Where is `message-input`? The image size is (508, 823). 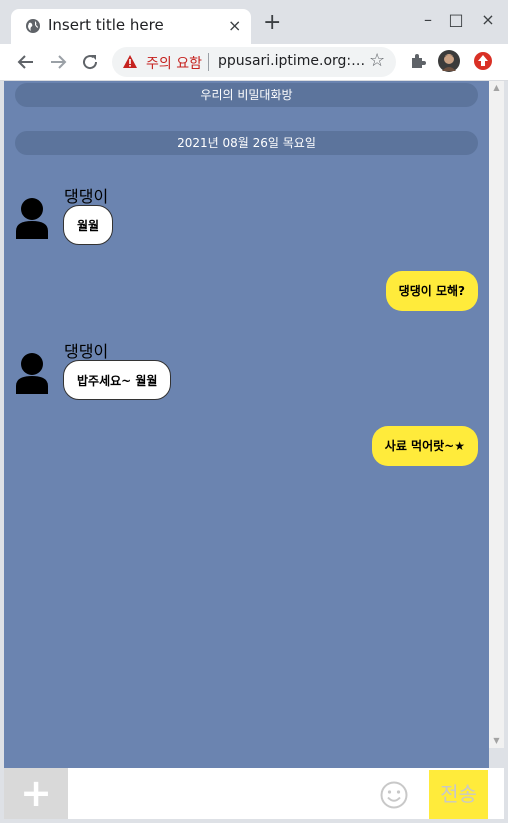
message-input is located at coordinates (224, 794).